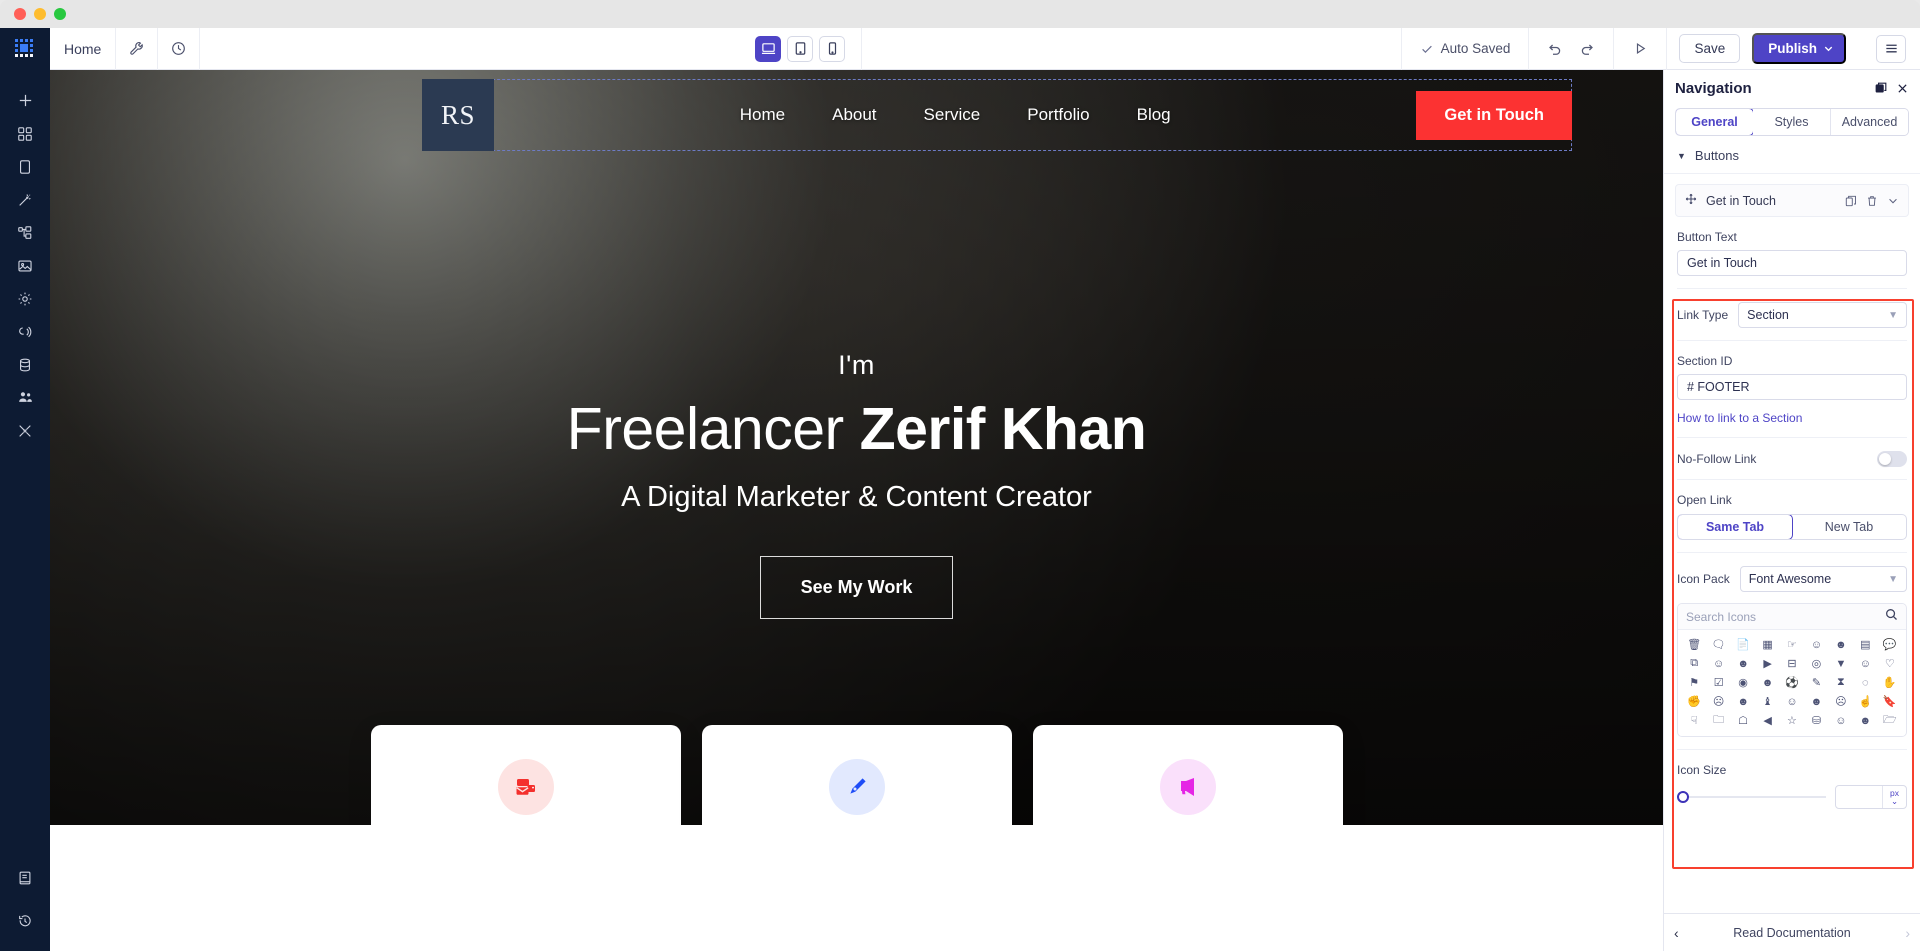  What do you see at coordinates (1851, 201) in the screenshot?
I see `copy-icon` at bounding box center [1851, 201].